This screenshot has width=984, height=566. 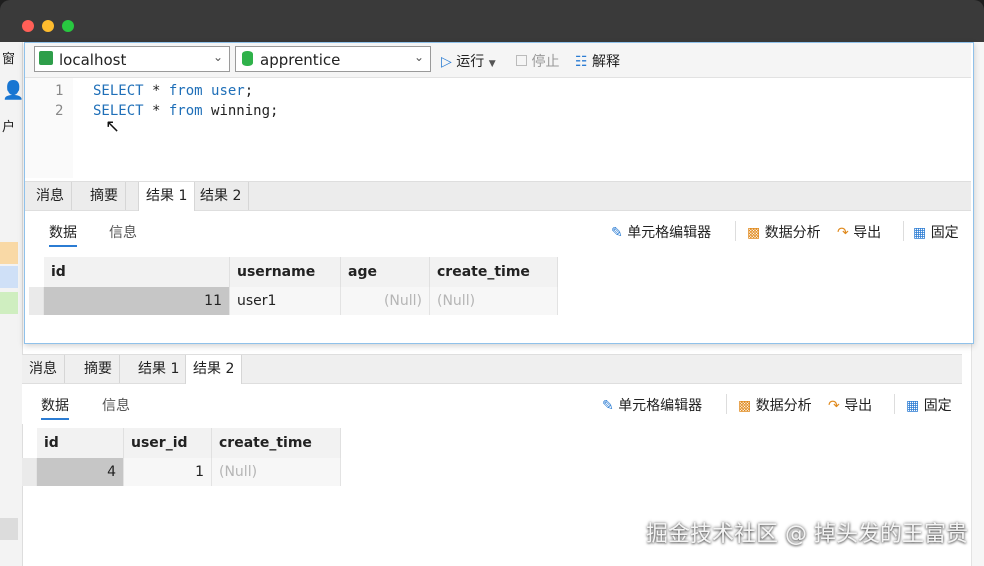 What do you see at coordinates (521, 60) in the screenshot?
I see `stop-icon` at bounding box center [521, 60].